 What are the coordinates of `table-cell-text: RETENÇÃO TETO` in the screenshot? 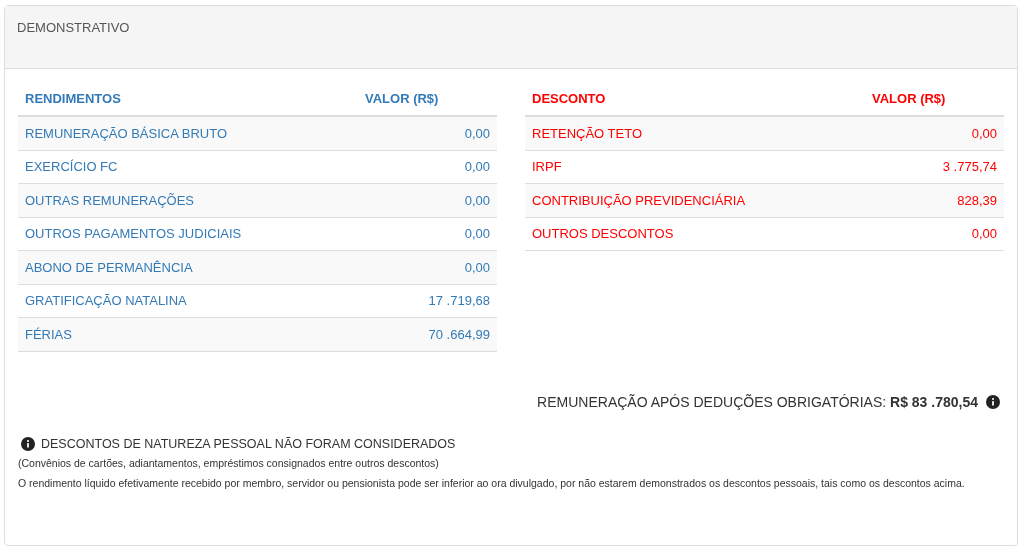 It's located at (588, 133).